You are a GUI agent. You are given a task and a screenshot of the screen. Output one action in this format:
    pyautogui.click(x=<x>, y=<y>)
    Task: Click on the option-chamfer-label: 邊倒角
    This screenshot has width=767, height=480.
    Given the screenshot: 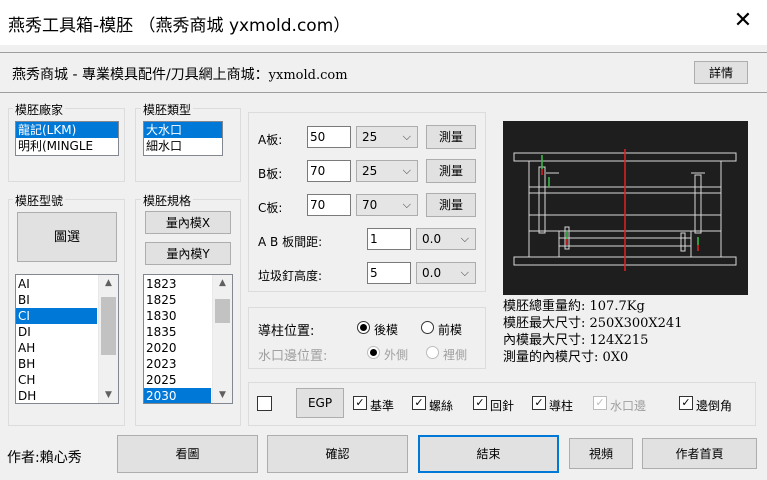 What is the action you would take?
    pyautogui.click(x=714, y=405)
    